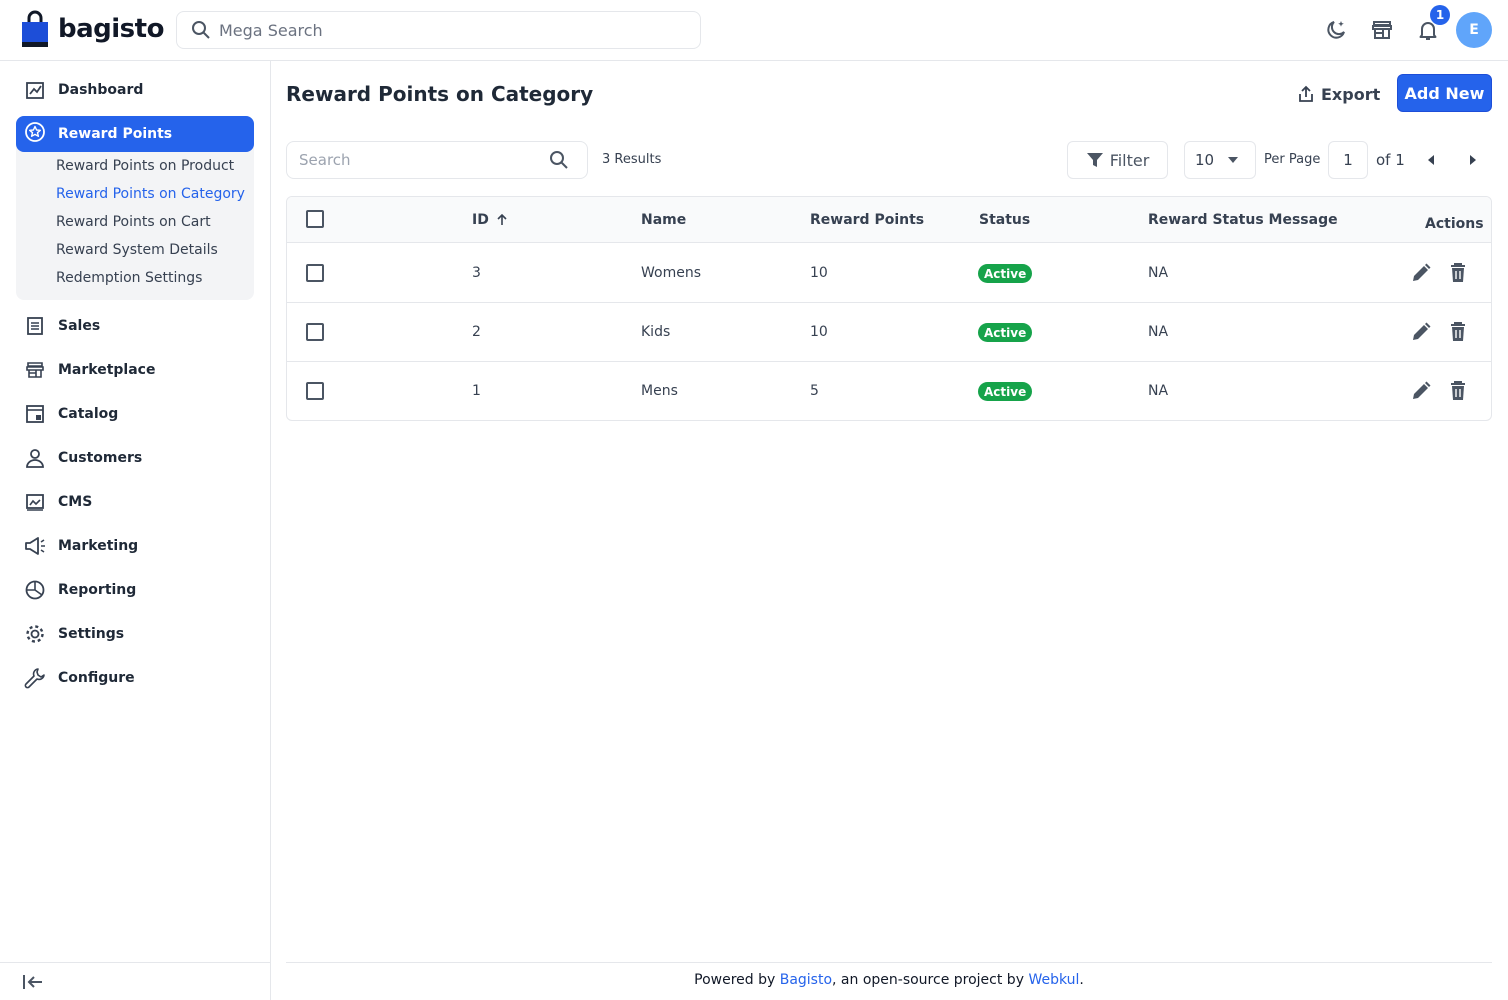  I want to click on per-page-value: 10, so click(1205, 160).